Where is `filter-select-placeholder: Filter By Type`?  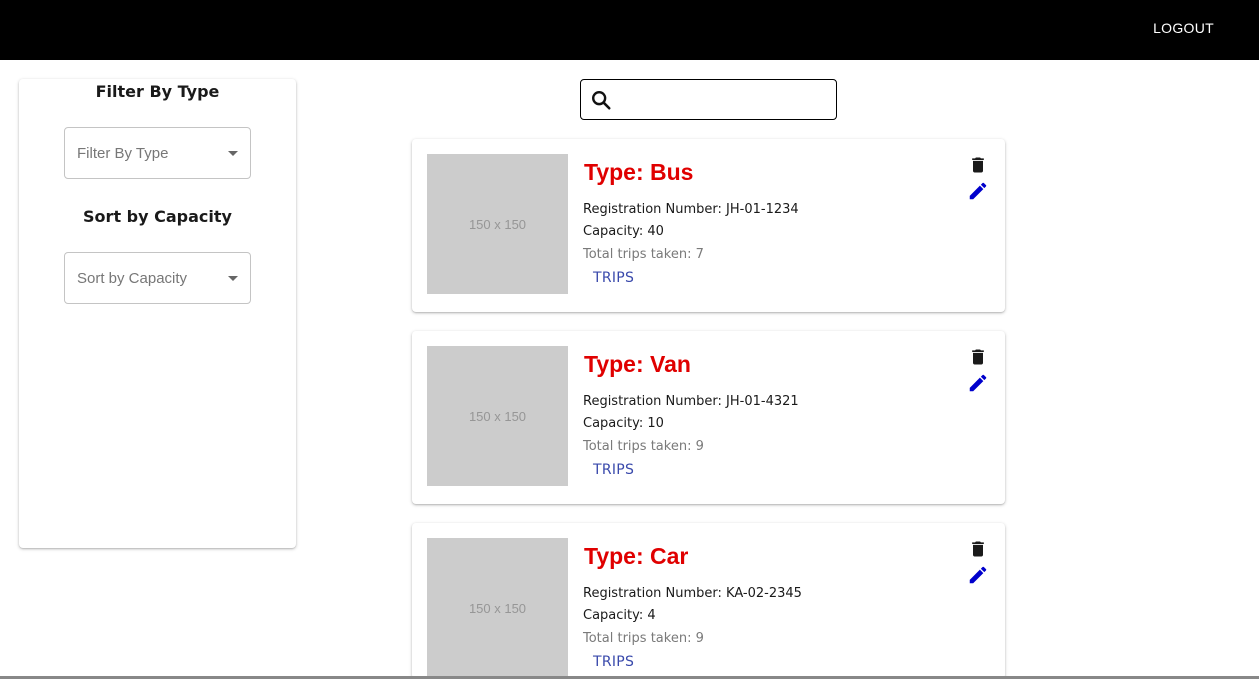 filter-select-placeholder: Filter By Type is located at coordinates (123, 153).